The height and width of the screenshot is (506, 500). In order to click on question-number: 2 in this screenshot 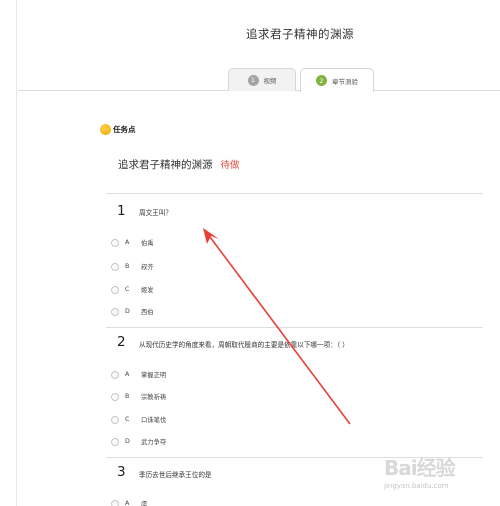, I will do `click(121, 342)`.